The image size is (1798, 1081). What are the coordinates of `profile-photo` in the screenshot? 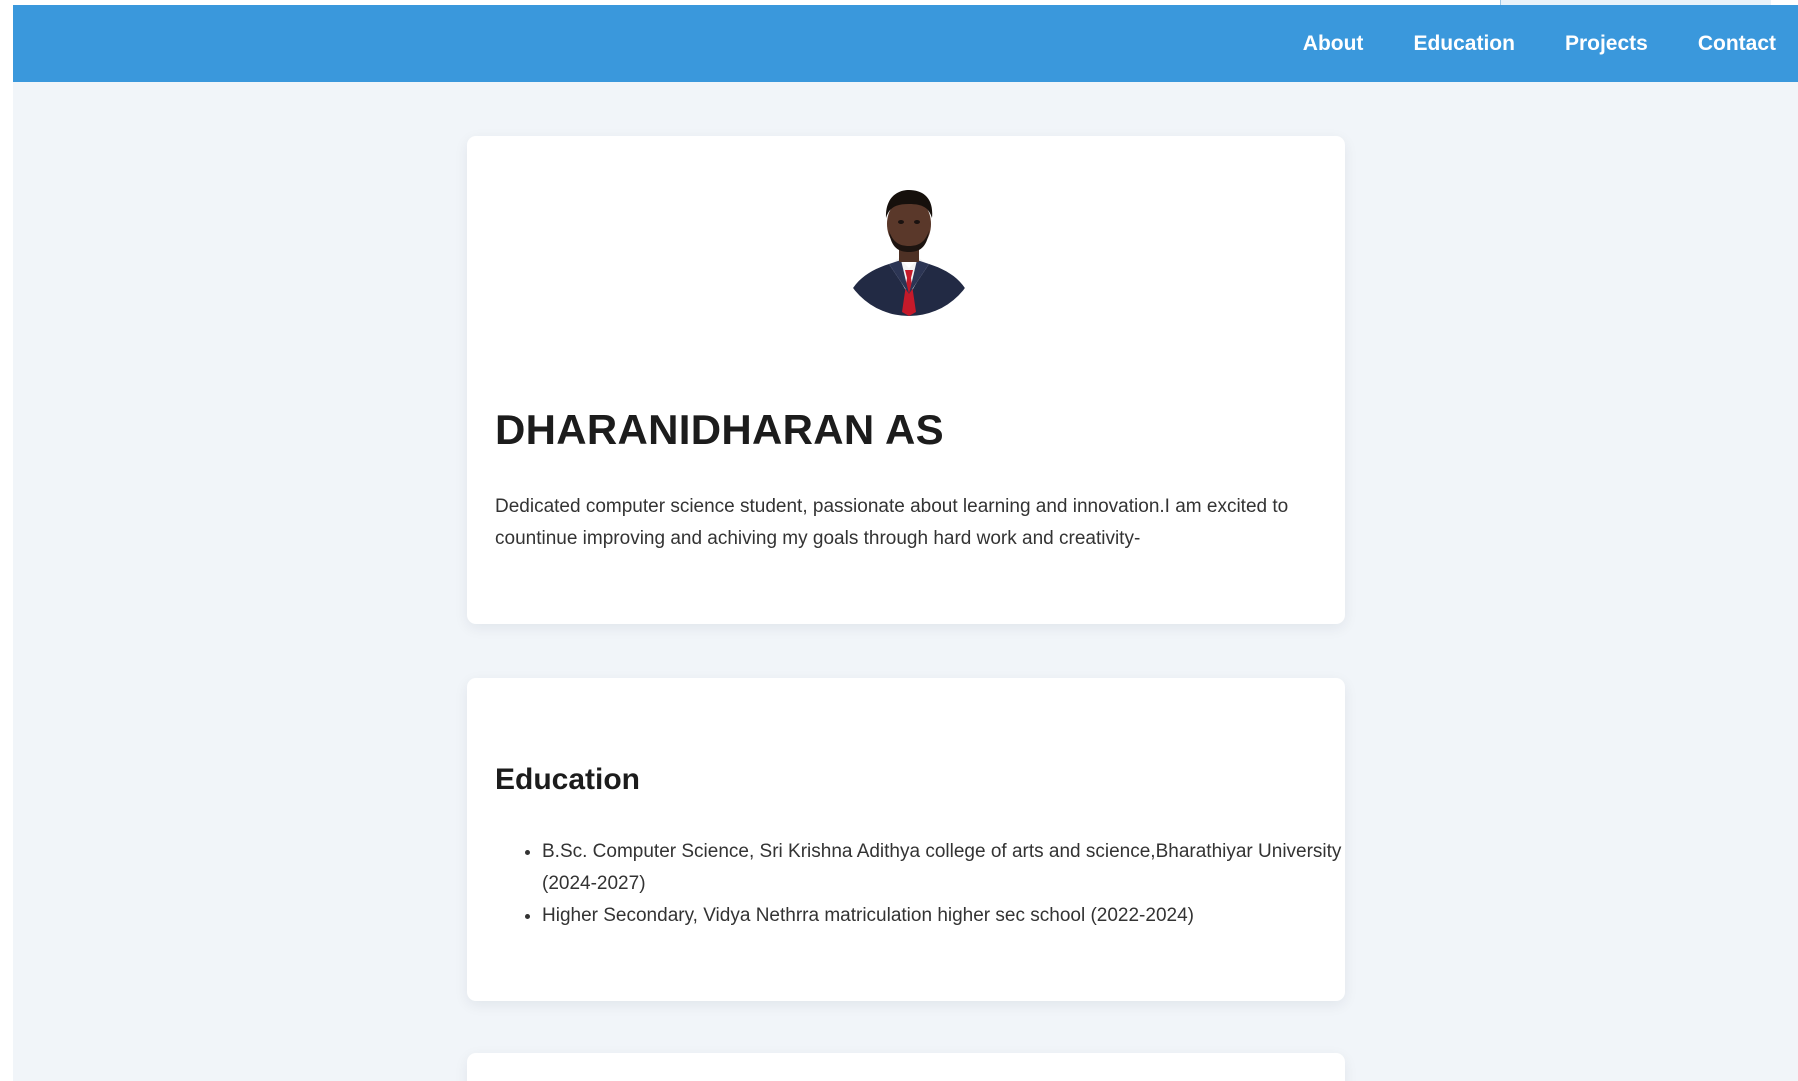 It's located at (909, 246).